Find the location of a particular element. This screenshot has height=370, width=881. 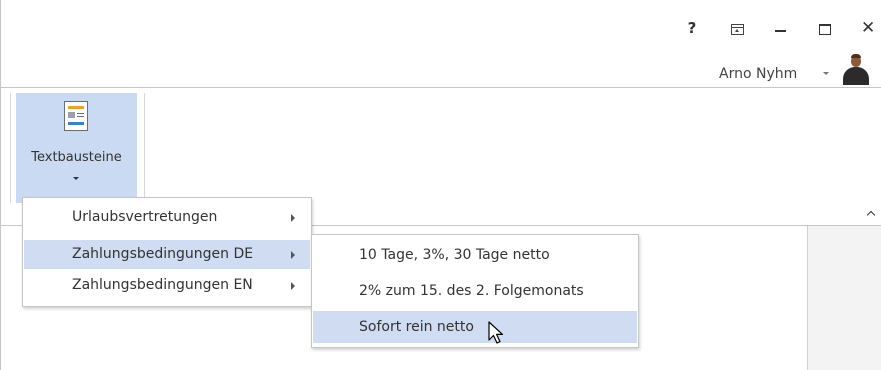

submenu-item-label: 10 Tage, 3%, 30 Tage netto is located at coordinates (454, 255).